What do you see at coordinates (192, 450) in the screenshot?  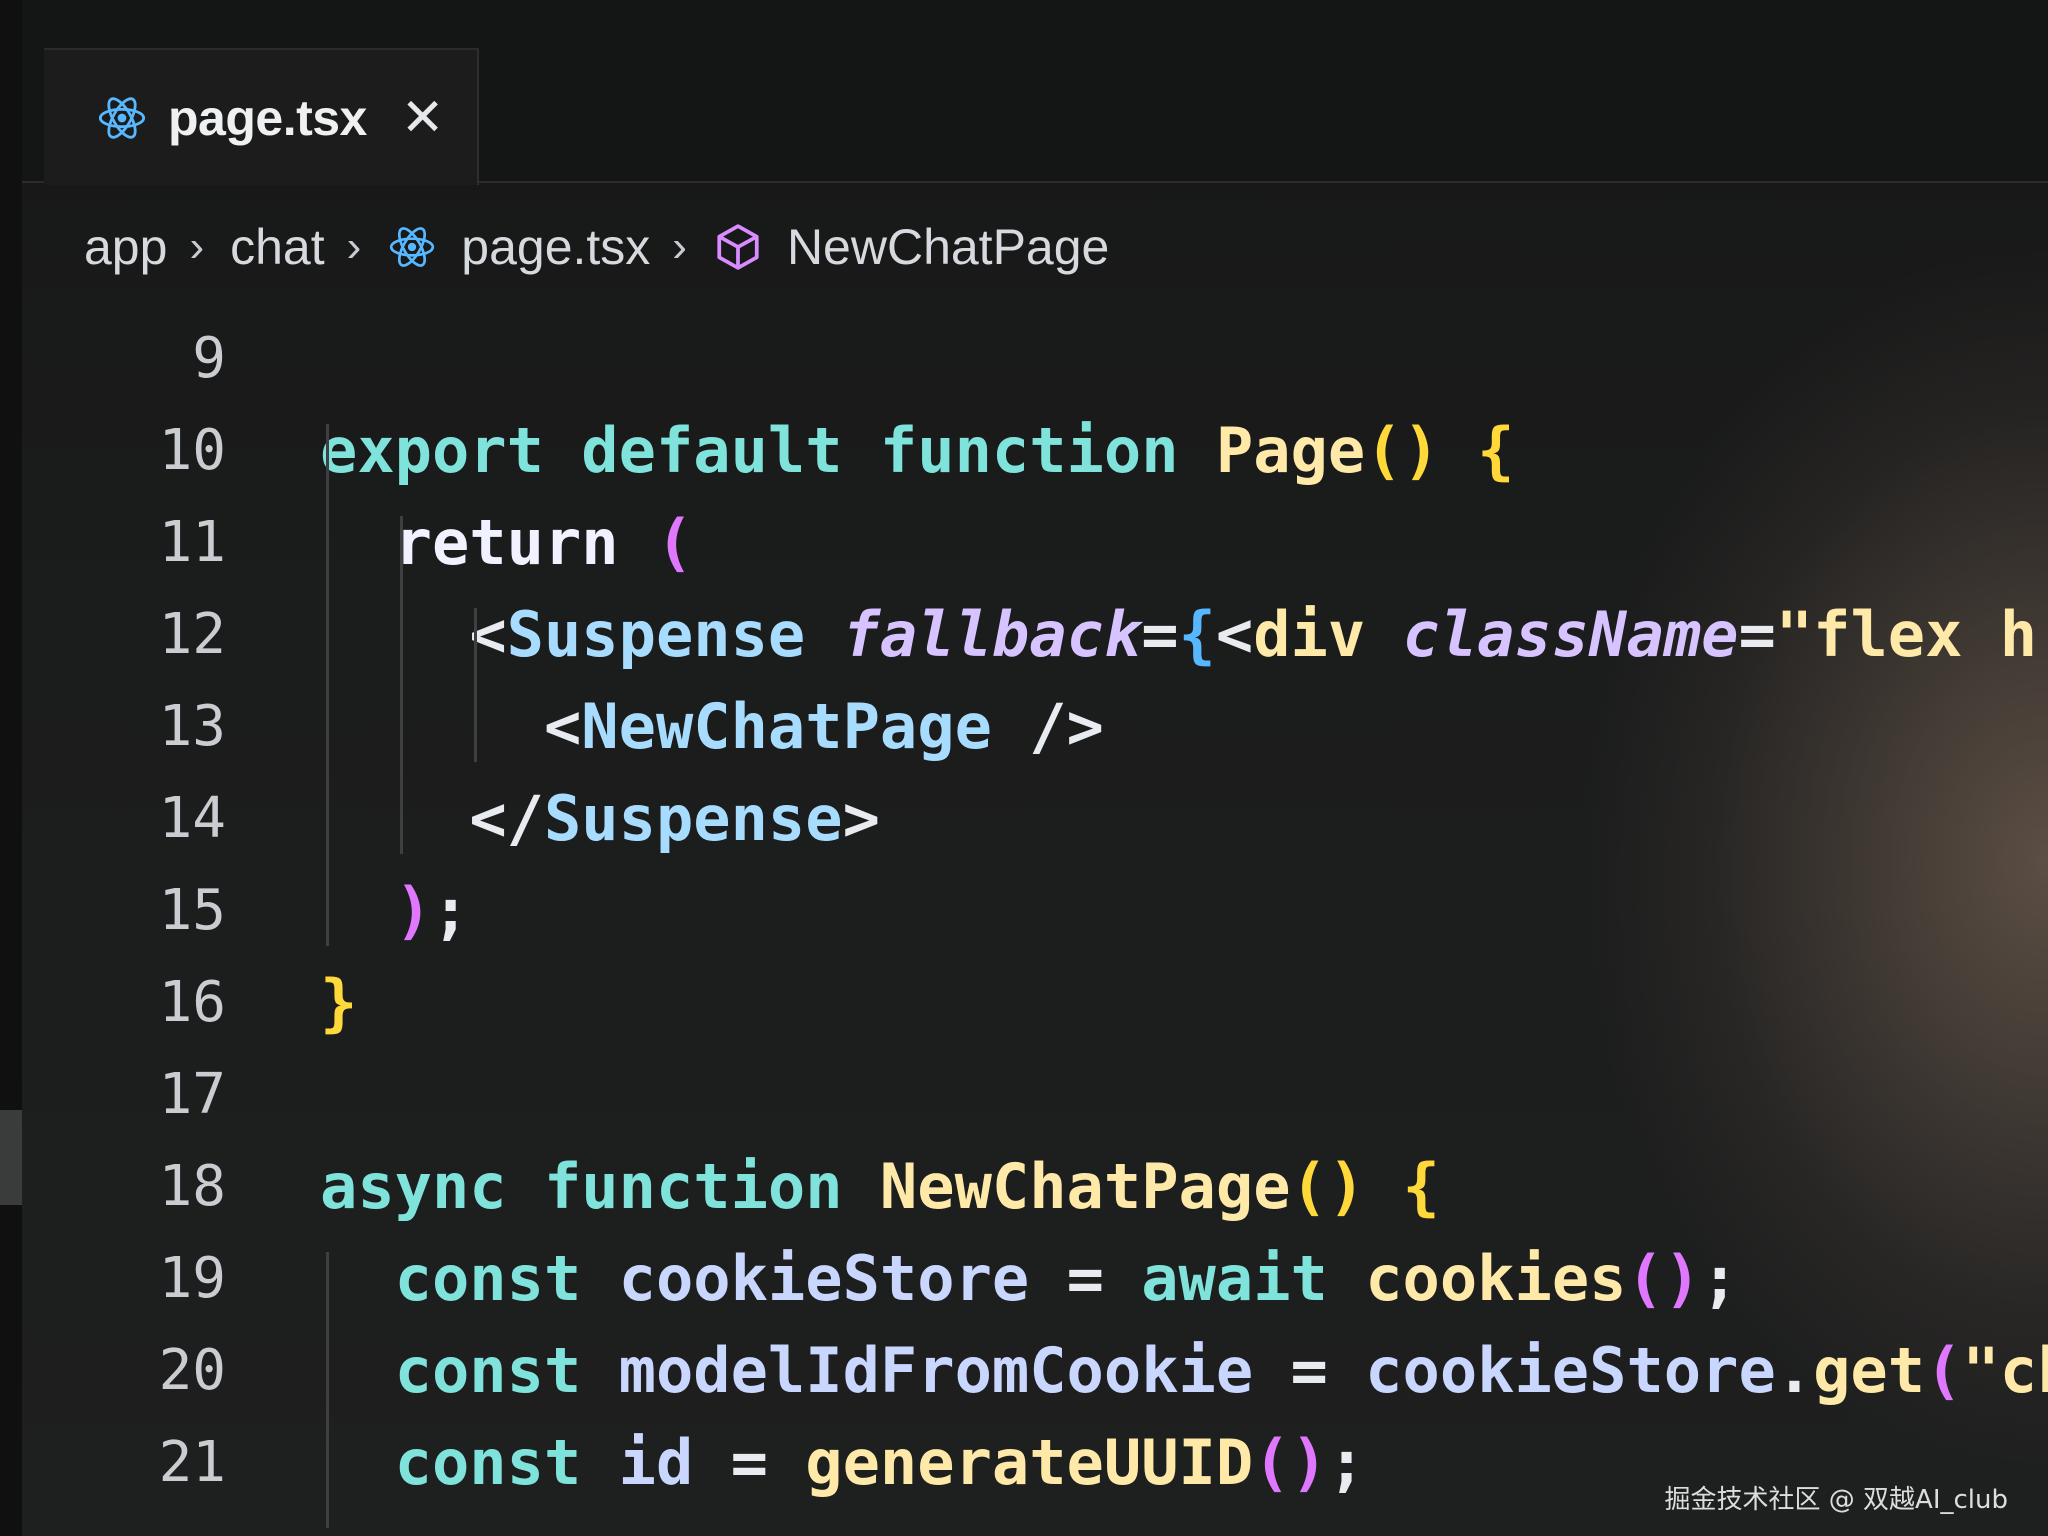 I see `line-number: 10` at bounding box center [192, 450].